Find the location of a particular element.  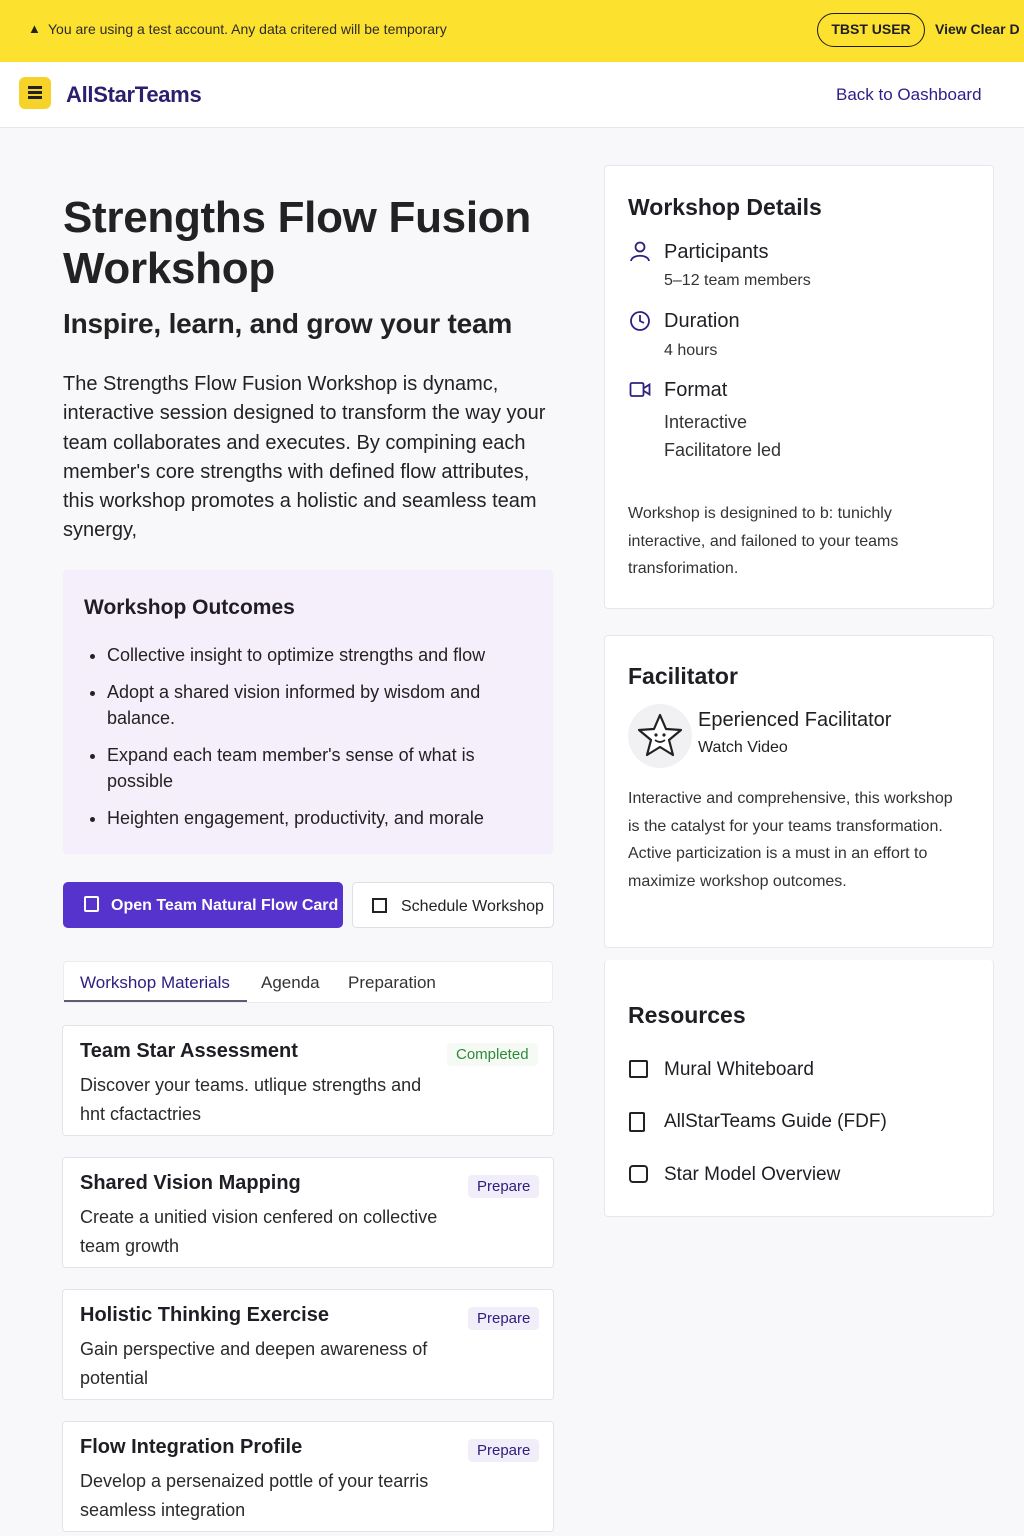

resource-link-allstarteams-guide: AllStarTeams Guide (FDF) is located at coordinates (775, 1122).